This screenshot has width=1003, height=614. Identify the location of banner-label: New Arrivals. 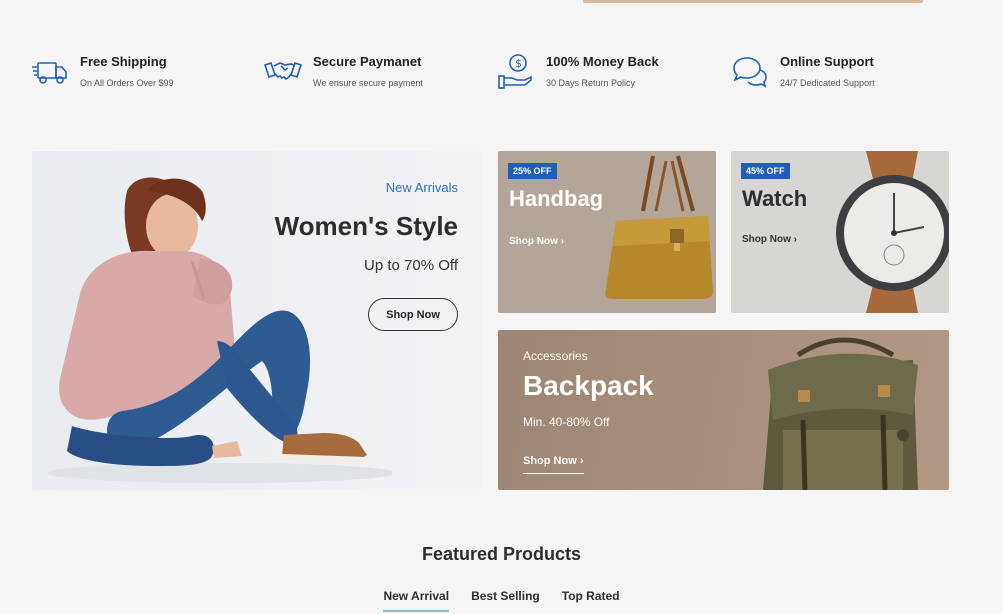
(421, 187).